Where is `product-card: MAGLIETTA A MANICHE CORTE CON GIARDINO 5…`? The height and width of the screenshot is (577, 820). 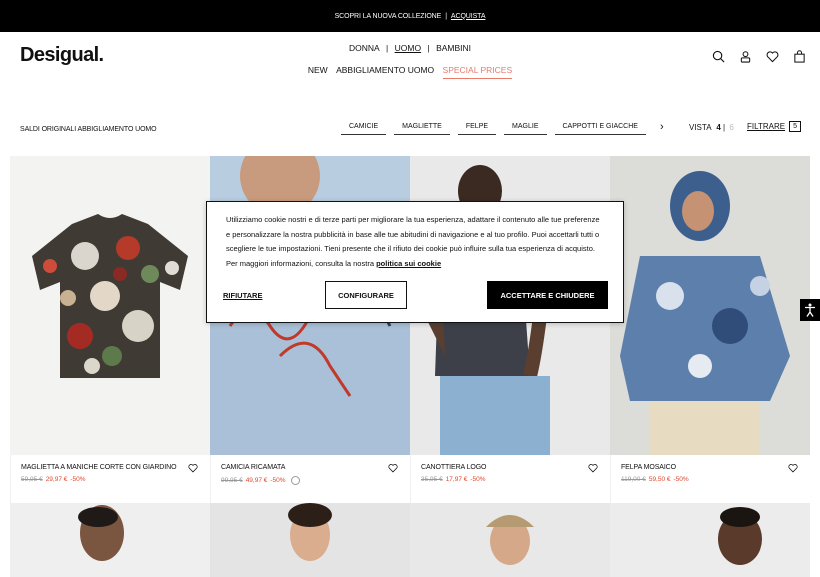 product-card: MAGLIETTA A MANICHE CORTE CON GIARDINO 5… is located at coordinates (110, 329).